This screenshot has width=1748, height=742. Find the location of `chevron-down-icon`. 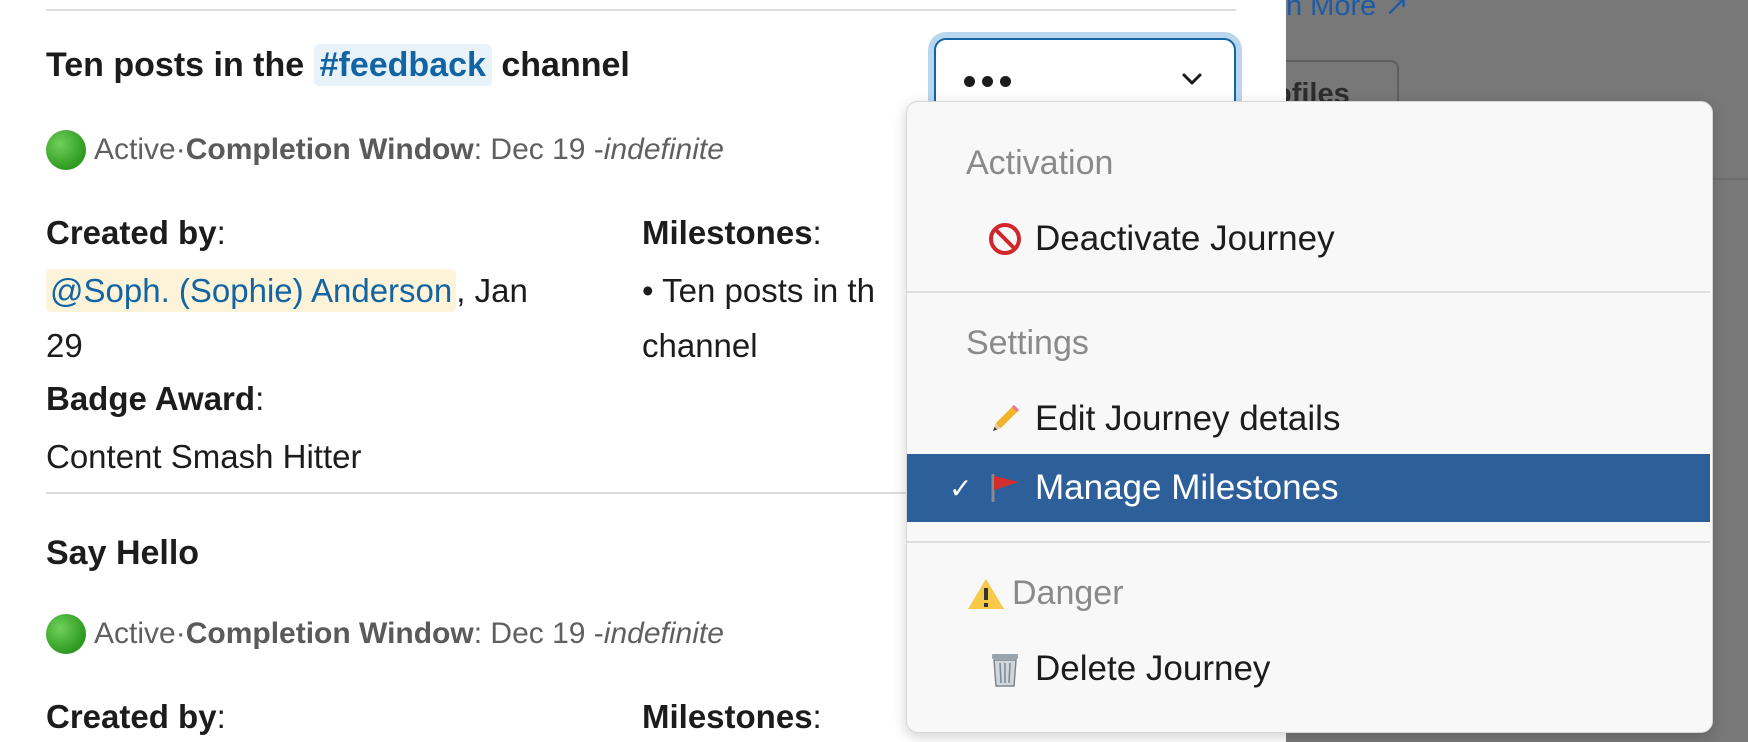

chevron-down-icon is located at coordinates (1192, 79).